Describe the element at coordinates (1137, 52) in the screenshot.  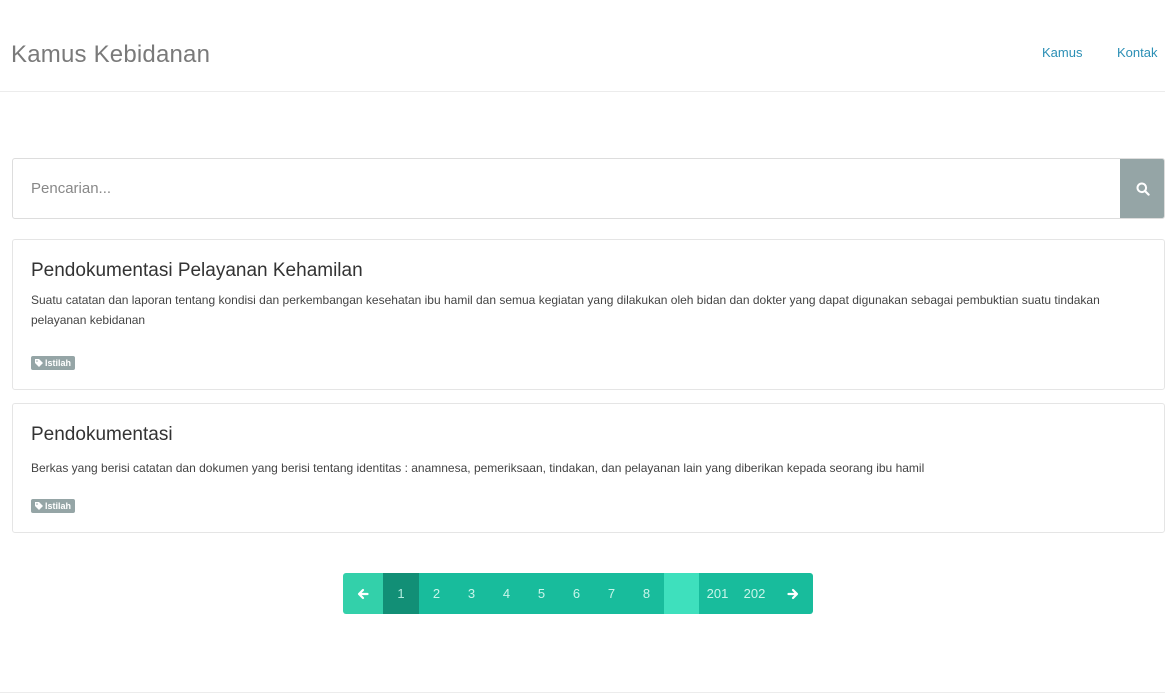
I see `nav-link-kontak: Kontak` at that location.